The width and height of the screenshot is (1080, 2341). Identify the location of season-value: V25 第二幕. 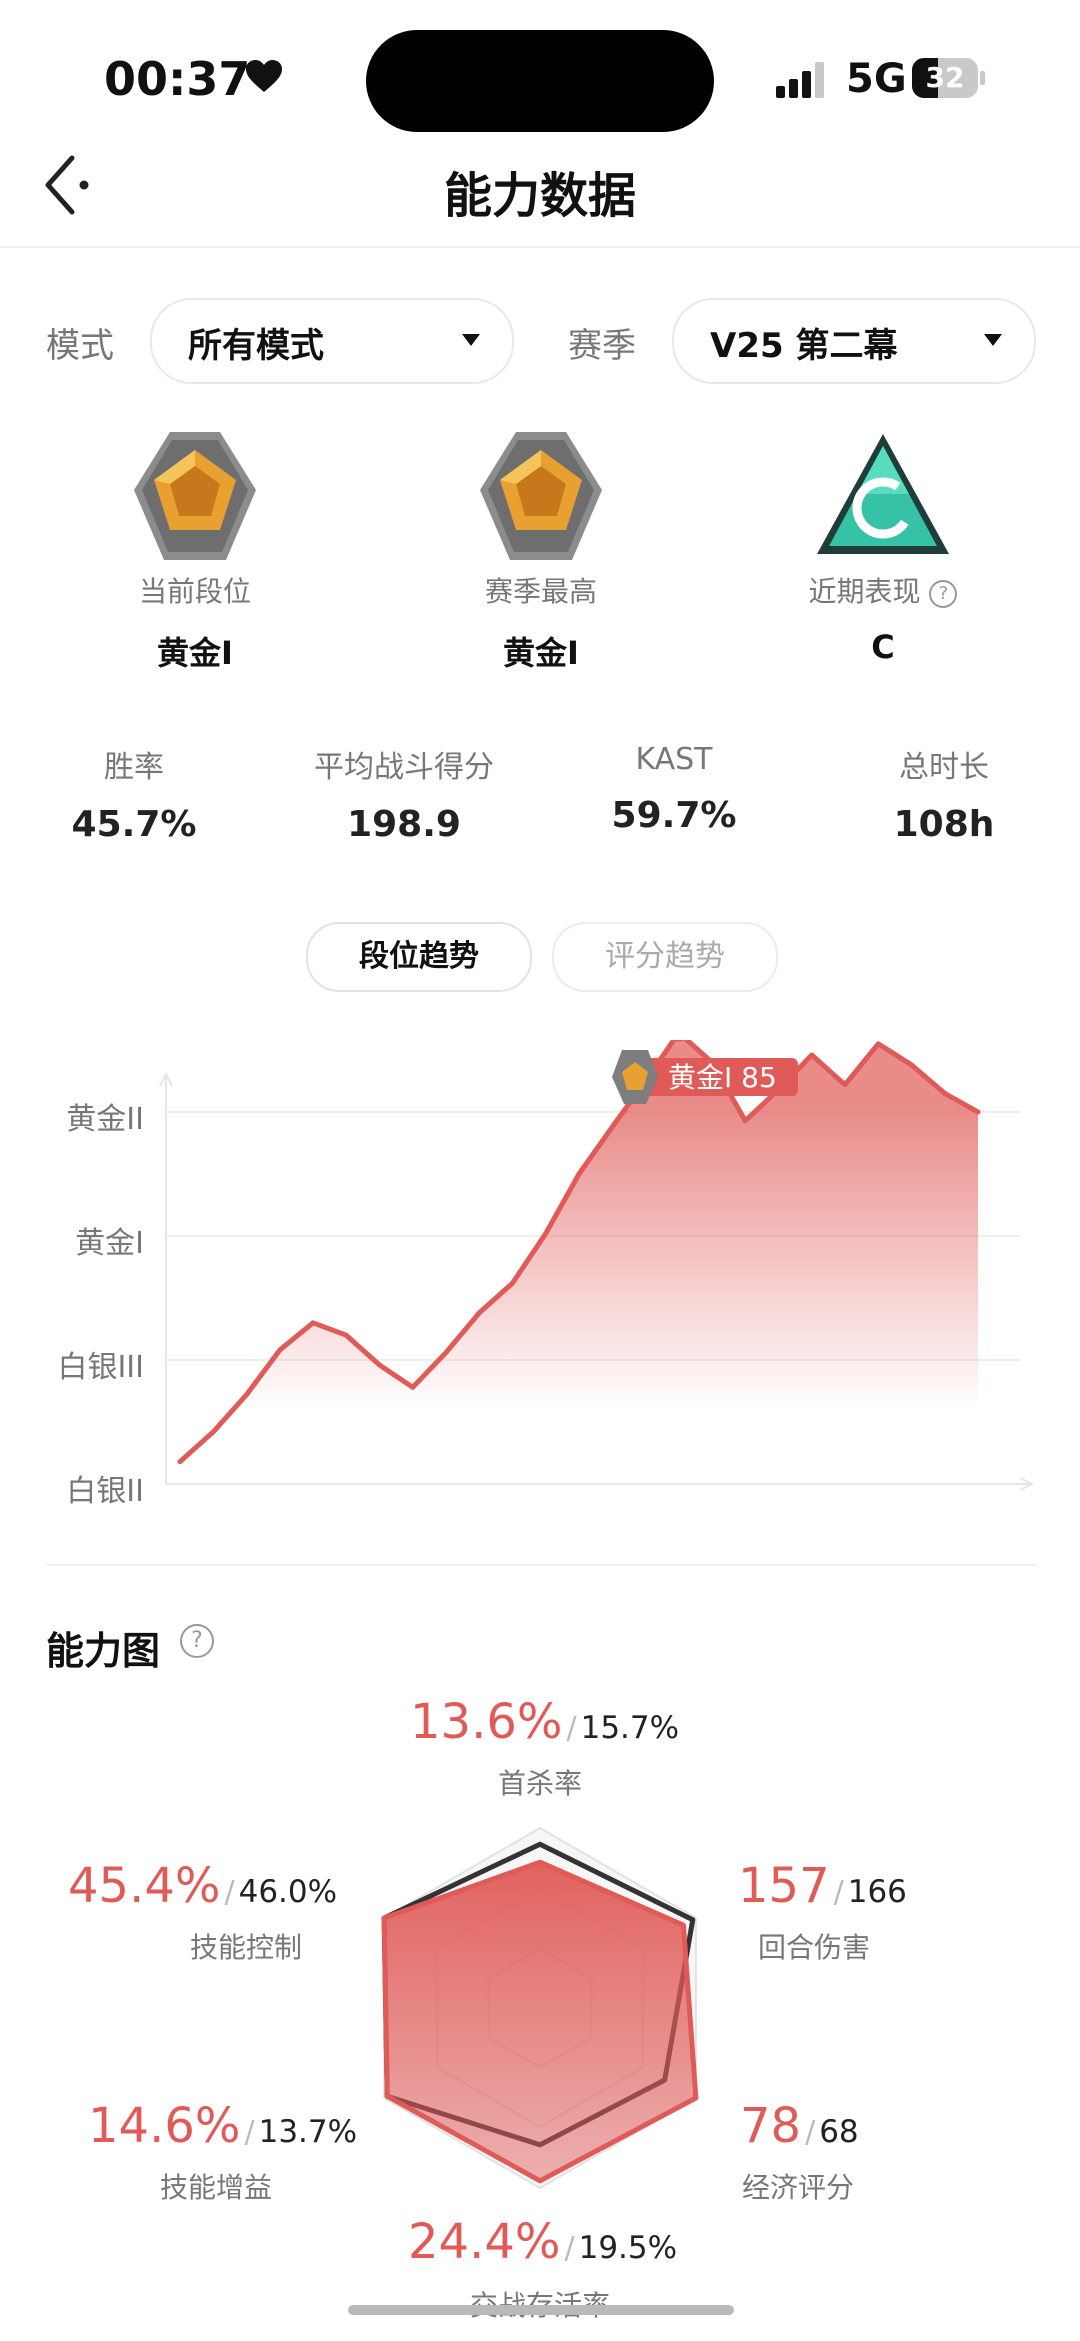
(804, 346).